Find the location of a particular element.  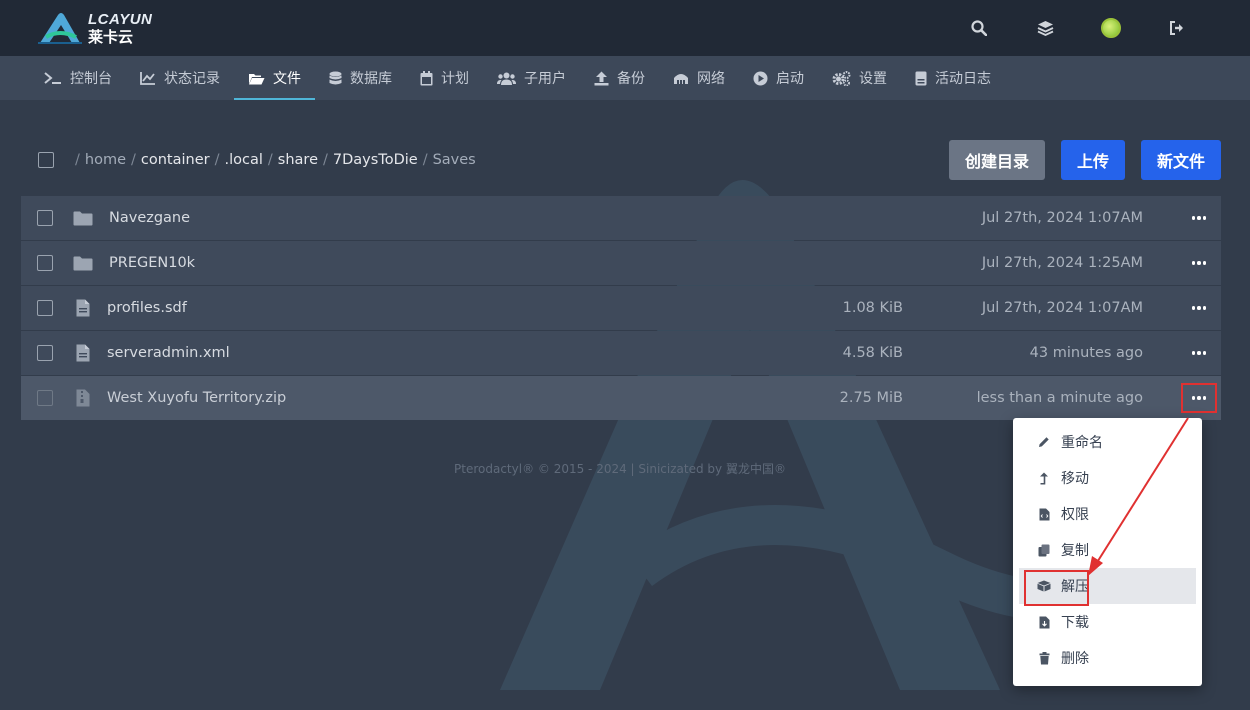

file-modified: 43 minutes ago is located at coordinates (1086, 353).